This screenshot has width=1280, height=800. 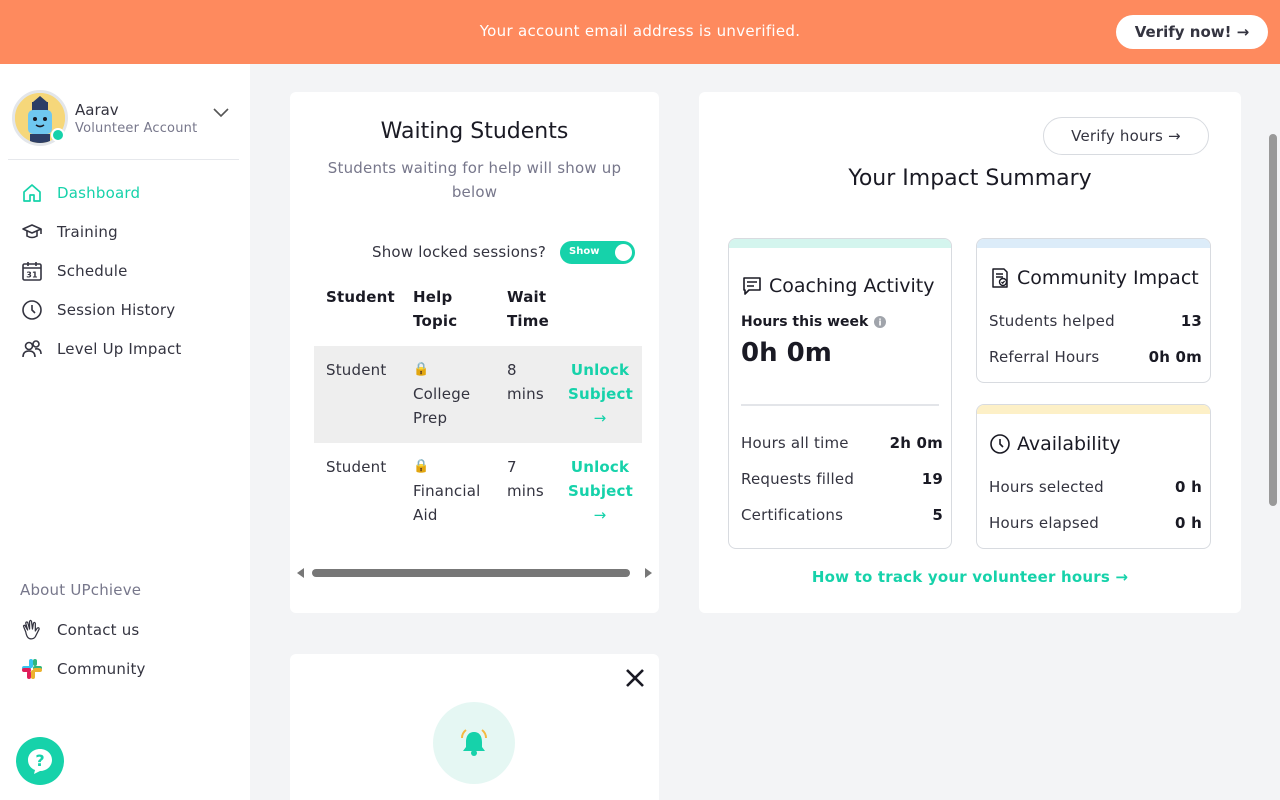 I want to click on nav-item-label: Training, so click(x=87, y=231).